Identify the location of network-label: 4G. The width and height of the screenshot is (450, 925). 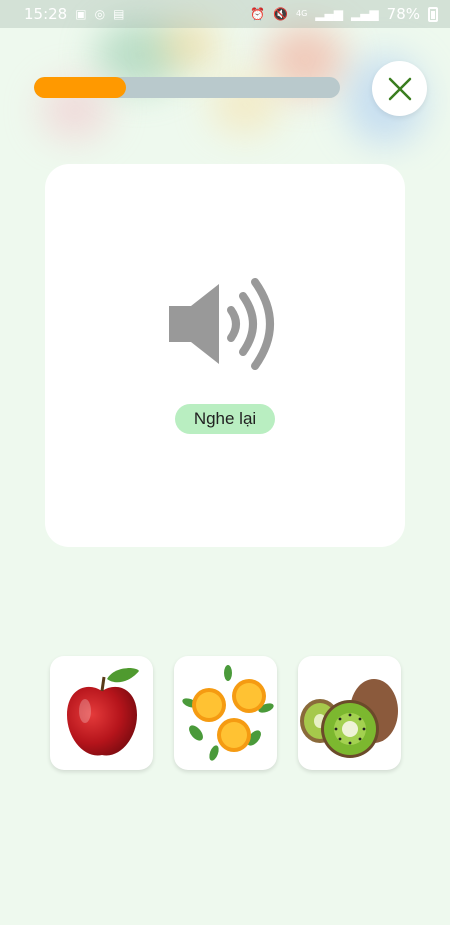
(301, 13).